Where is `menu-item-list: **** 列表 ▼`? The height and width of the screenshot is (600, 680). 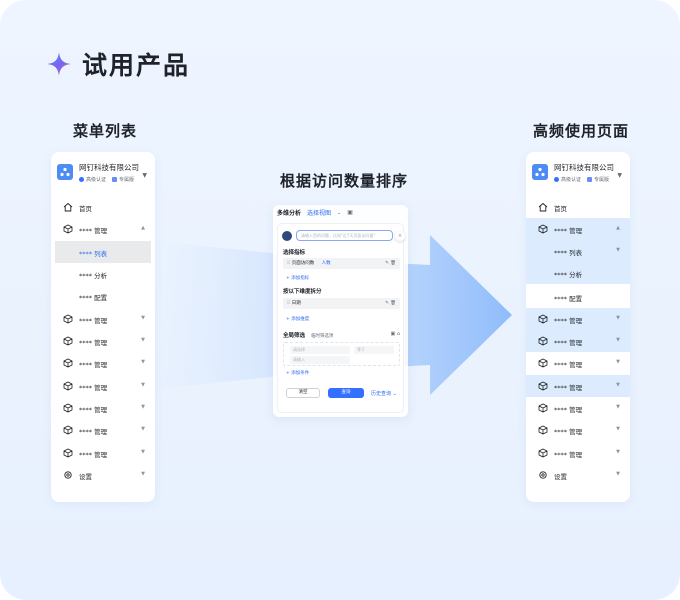 menu-item-list: **** 列表 ▼ is located at coordinates (578, 251).